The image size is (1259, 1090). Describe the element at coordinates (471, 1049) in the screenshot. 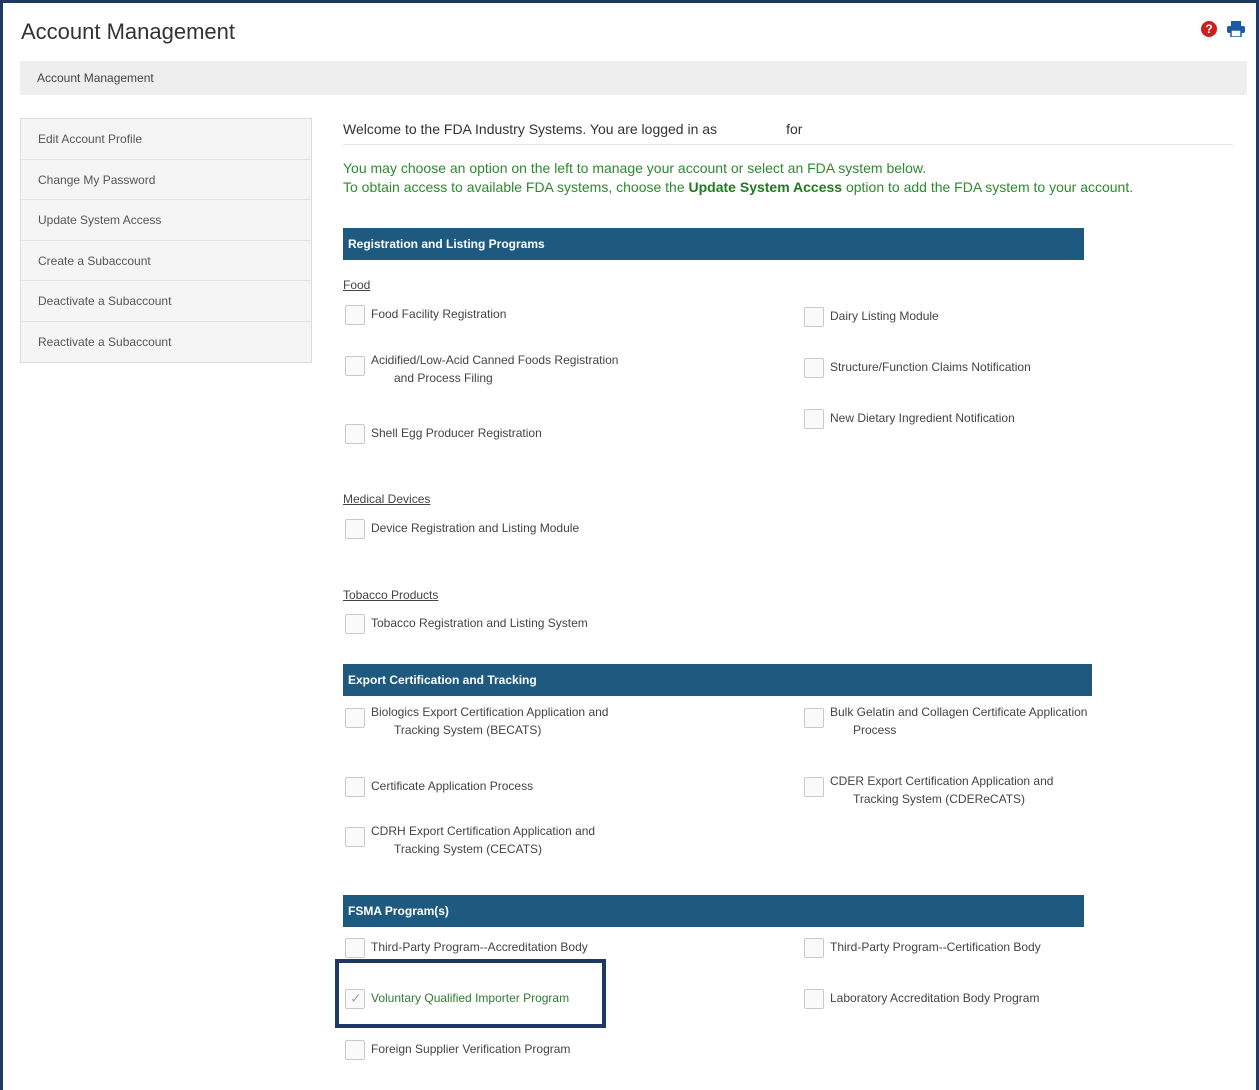

I see `option-label: Foreign Supplier Verification Program` at that location.